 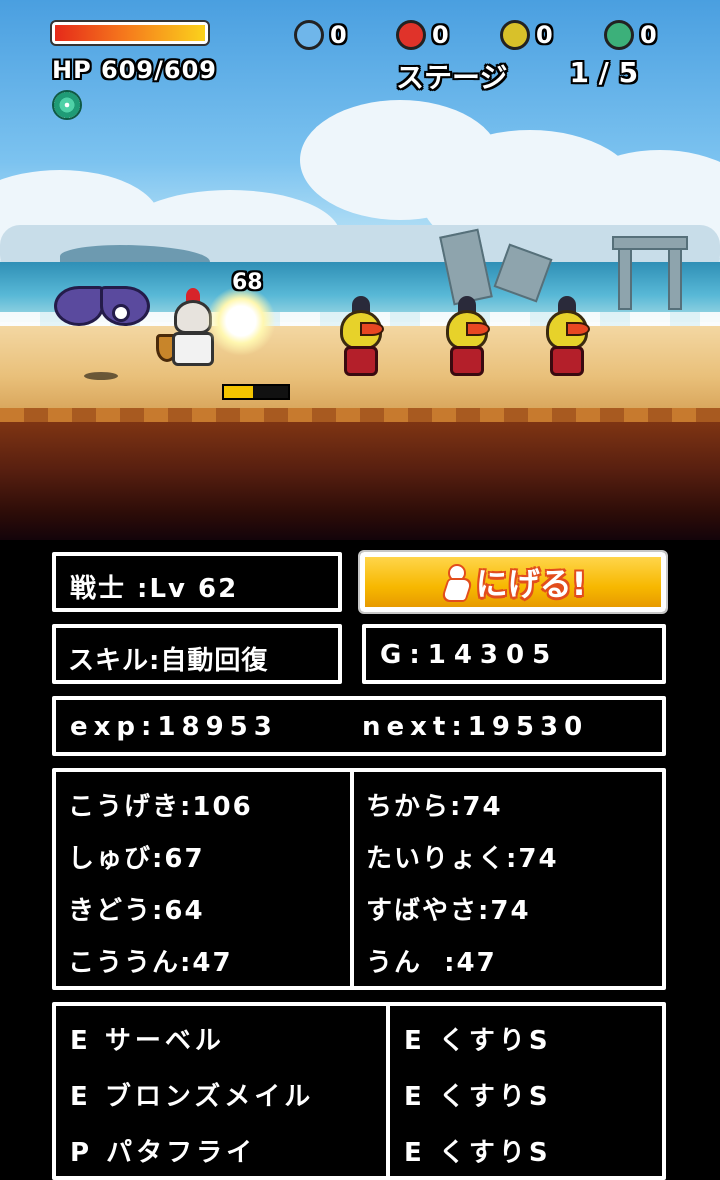 I want to click on stat-strength: ちから:74, so click(x=434, y=807).